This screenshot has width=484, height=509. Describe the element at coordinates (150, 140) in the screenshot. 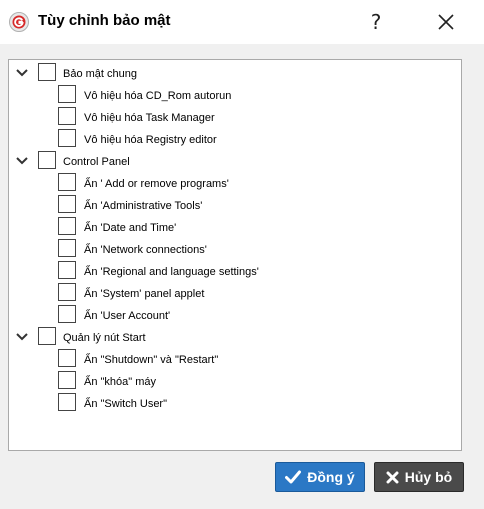

I see `item-label: Vô hiệu hóa Registry editor` at that location.